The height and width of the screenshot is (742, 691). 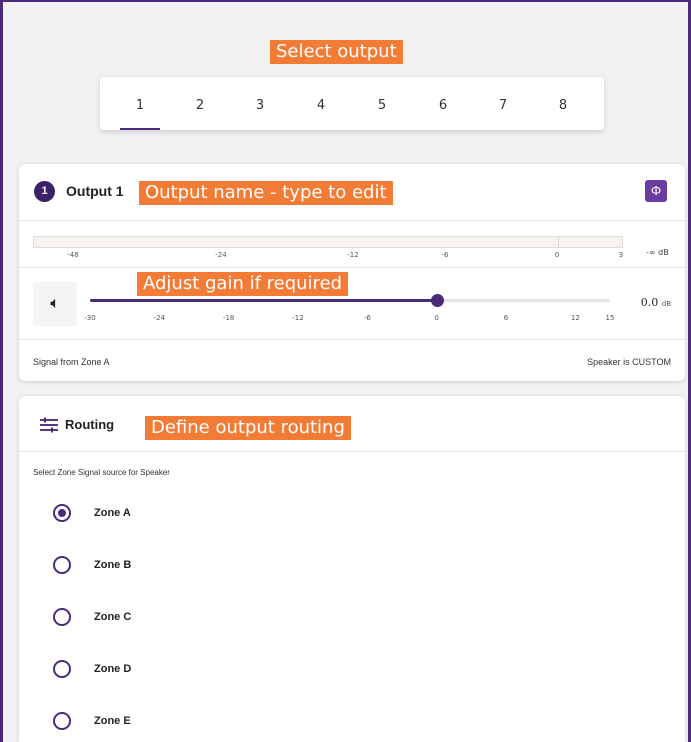 What do you see at coordinates (112, 721) in the screenshot?
I see `radio-label: Zone E` at bounding box center [112, 721].